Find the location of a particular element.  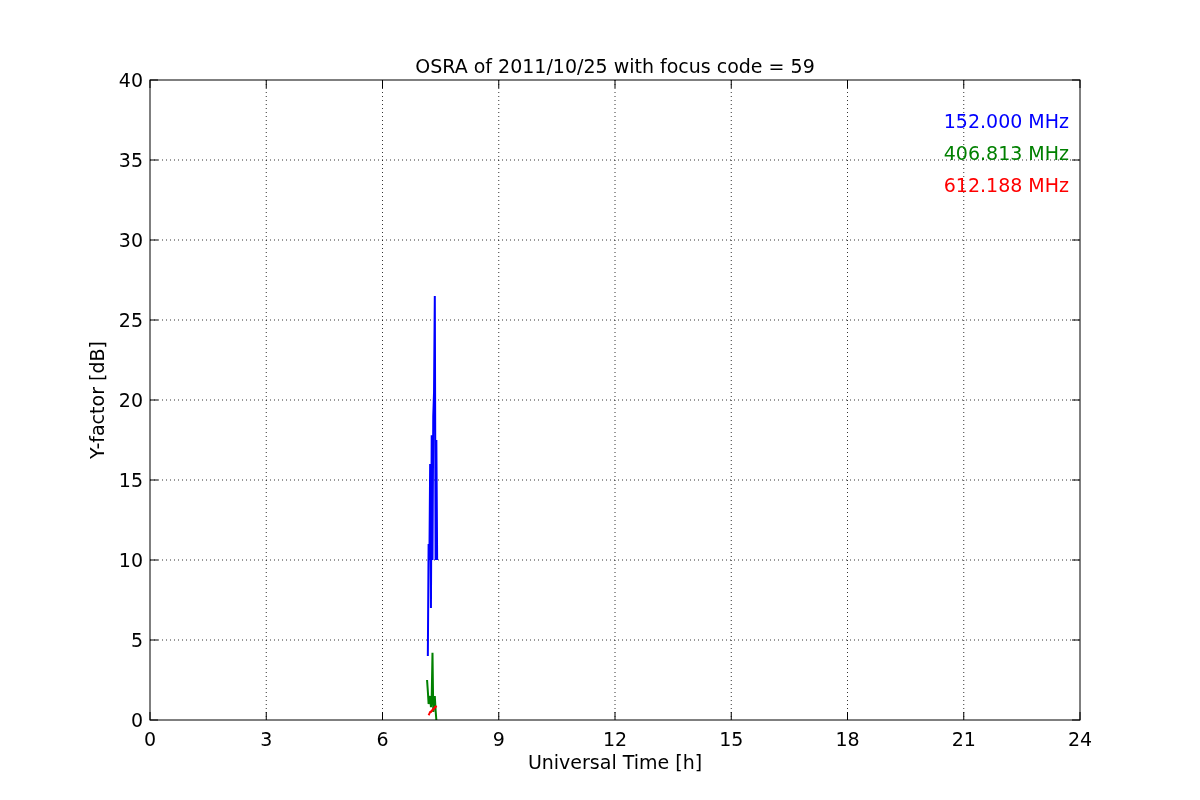

legend-label: 152.000 MHz is located at coordinates (1006, 121).